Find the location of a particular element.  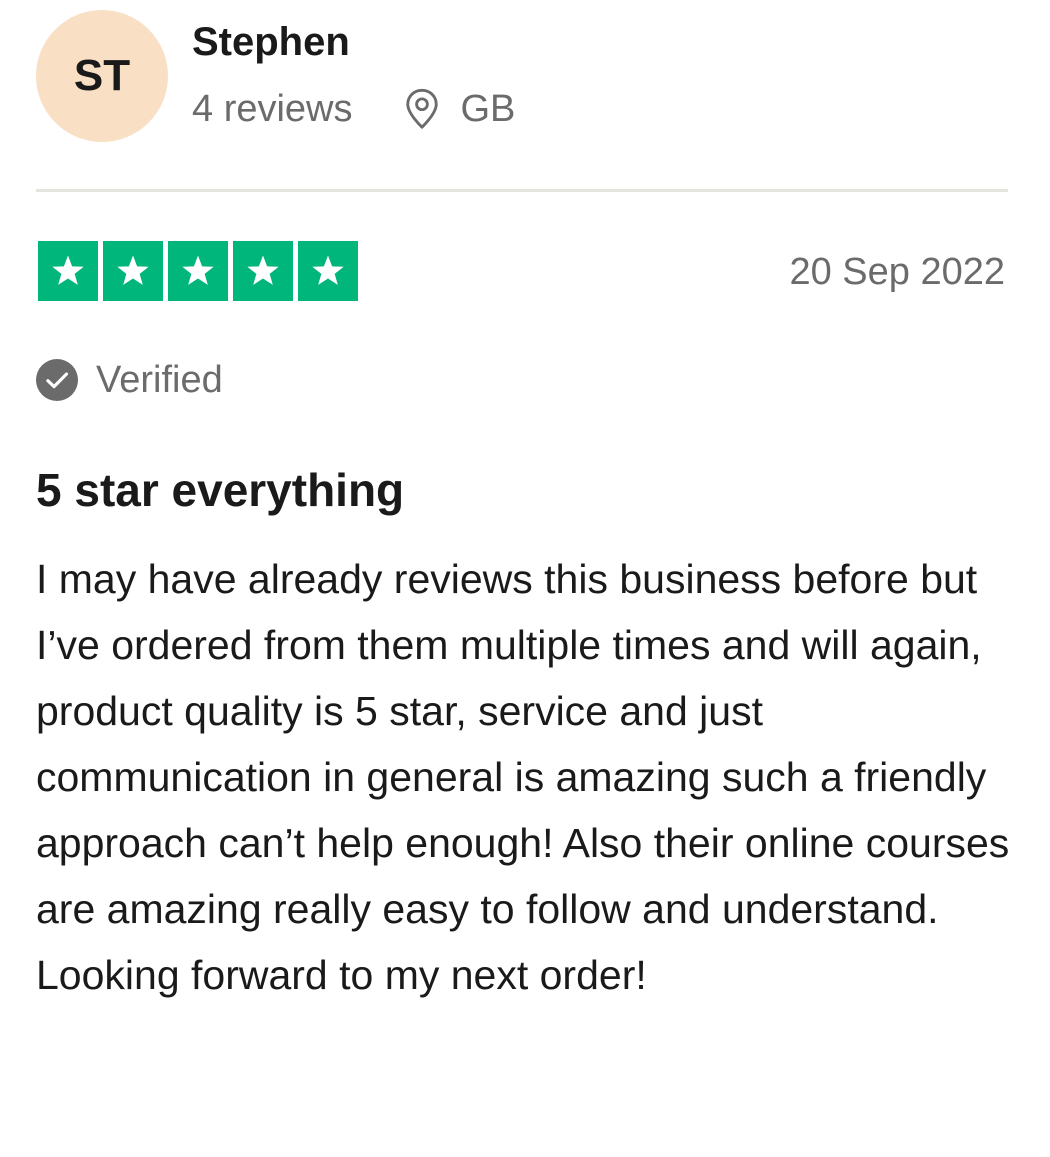

verified-badge: Verified is located at coordinates (129, 380).